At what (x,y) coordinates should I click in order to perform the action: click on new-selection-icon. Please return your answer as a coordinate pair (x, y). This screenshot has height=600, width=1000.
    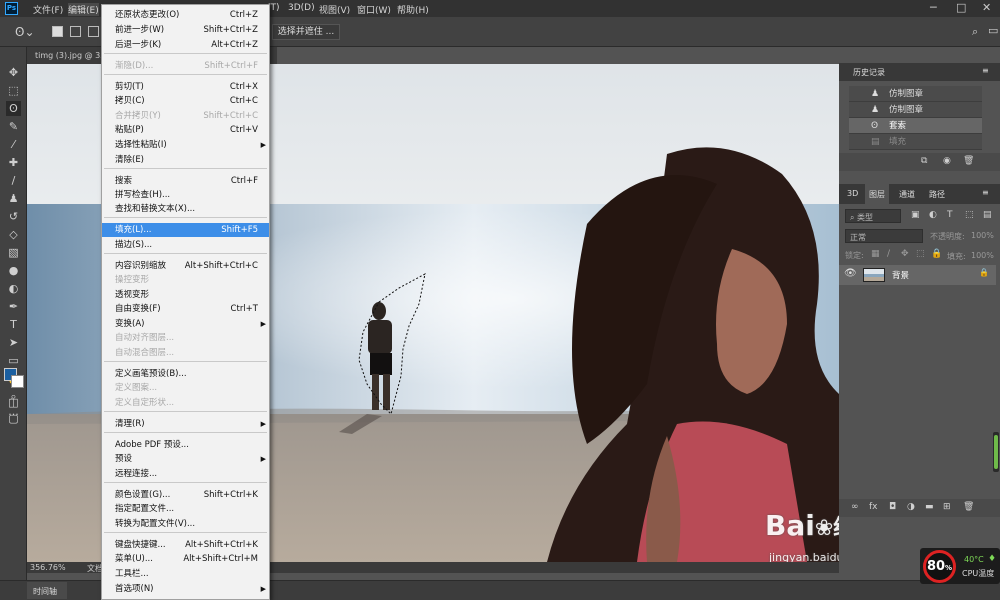
    Looking at the image, I should click on (57, 31).